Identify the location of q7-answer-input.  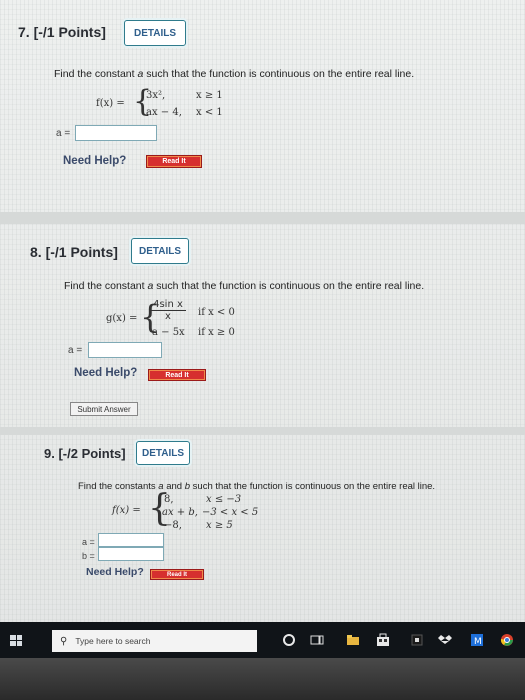
(116, 133).